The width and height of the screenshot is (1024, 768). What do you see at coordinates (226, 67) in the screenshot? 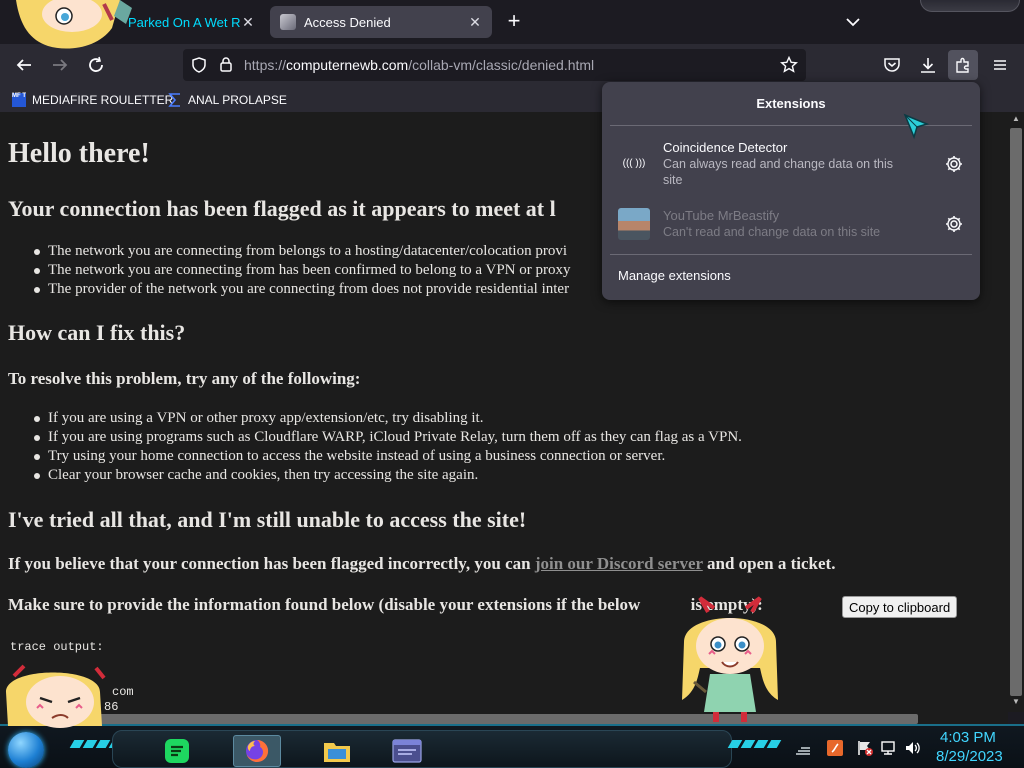
I see `lock-icon` at bounding box center [226, 67].